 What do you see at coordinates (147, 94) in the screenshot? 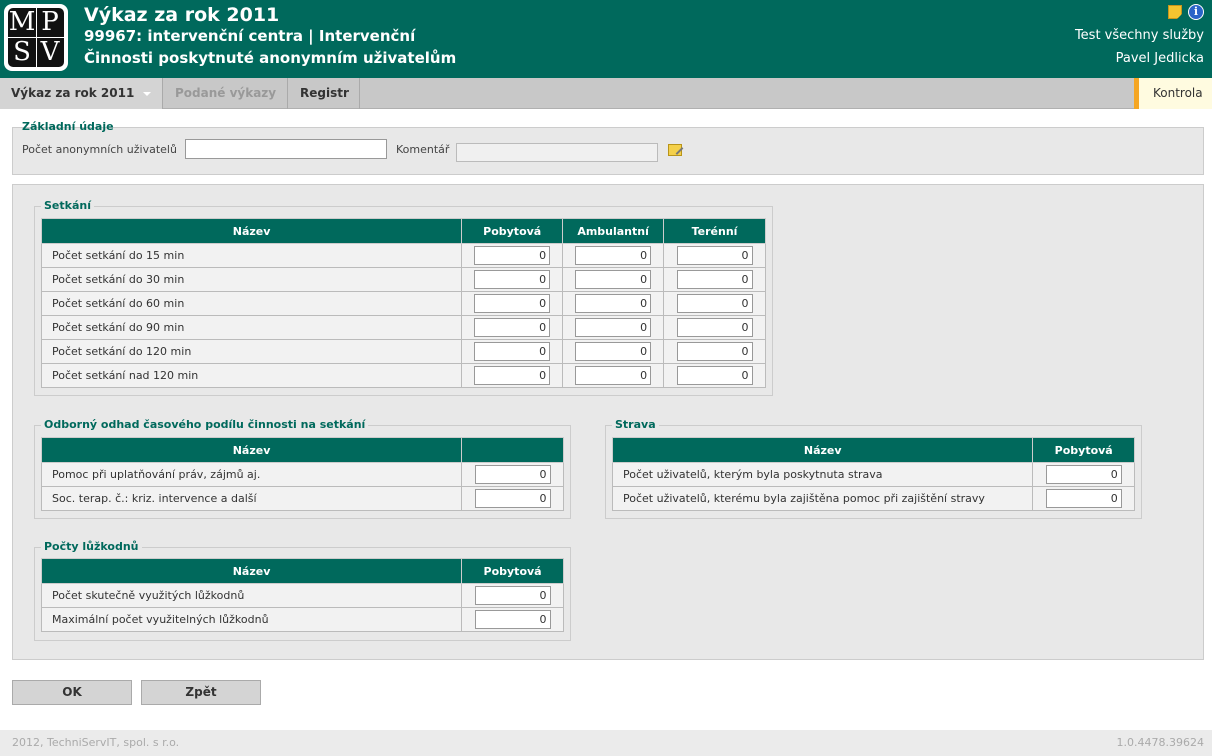
I see `chevron-down-icon` at bounding box center [147, 94].